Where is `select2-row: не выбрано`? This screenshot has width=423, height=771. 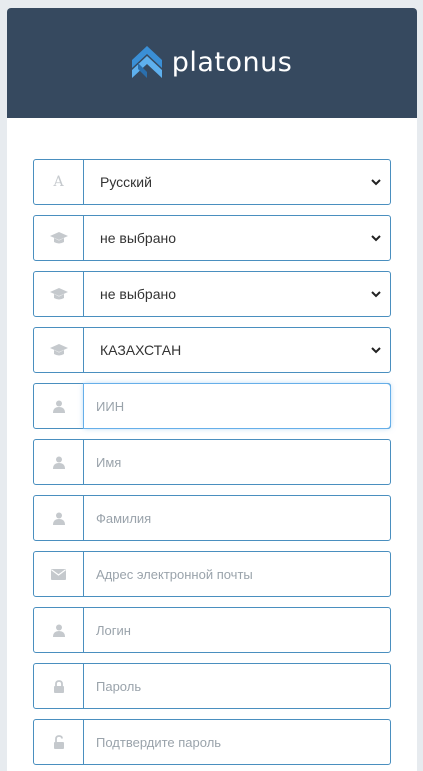
select2-row: не выбрано is located at coordinates (212, 294).